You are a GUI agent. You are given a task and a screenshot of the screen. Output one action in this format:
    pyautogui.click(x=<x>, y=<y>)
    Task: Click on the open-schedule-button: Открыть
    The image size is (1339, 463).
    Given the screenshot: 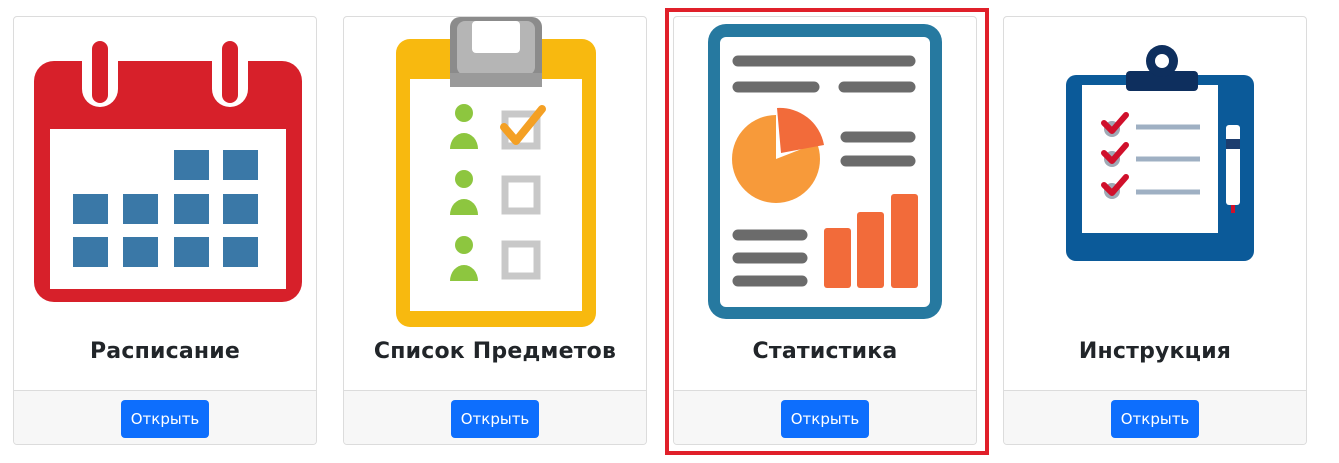 What is the action you would take?
    pyautogui.click(x=165, y=419)
    